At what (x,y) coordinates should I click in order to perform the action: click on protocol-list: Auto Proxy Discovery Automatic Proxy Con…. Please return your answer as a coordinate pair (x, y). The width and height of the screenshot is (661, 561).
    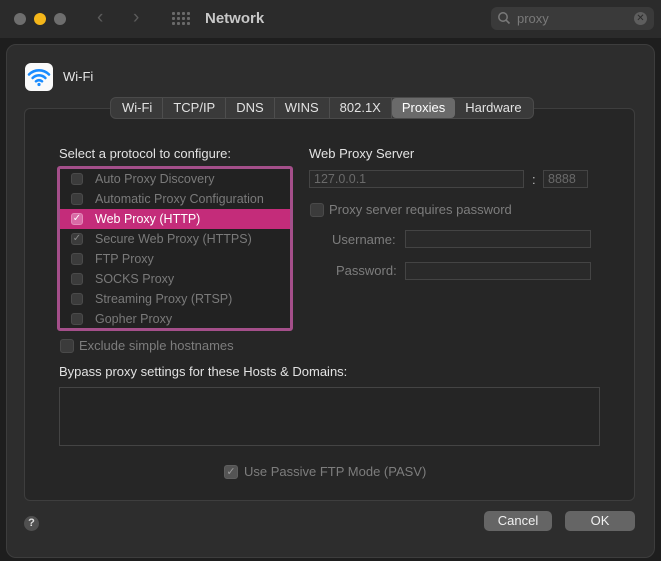
    Looking at the image, I should click on (175, 248).